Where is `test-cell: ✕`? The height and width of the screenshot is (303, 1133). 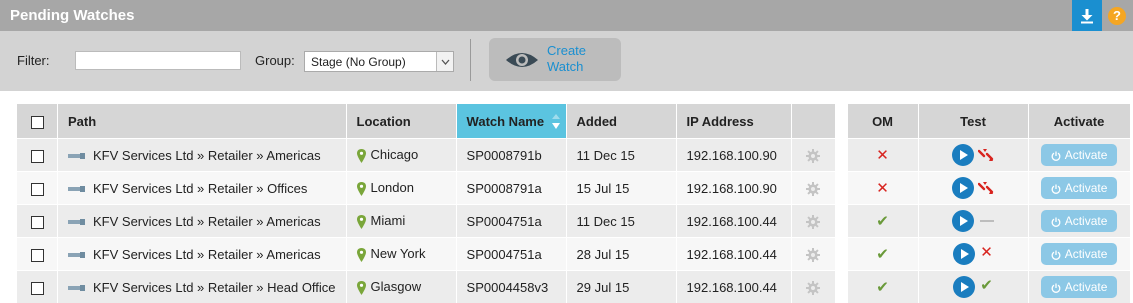 test-cell: ✕ is located at coordinates (973, 253).